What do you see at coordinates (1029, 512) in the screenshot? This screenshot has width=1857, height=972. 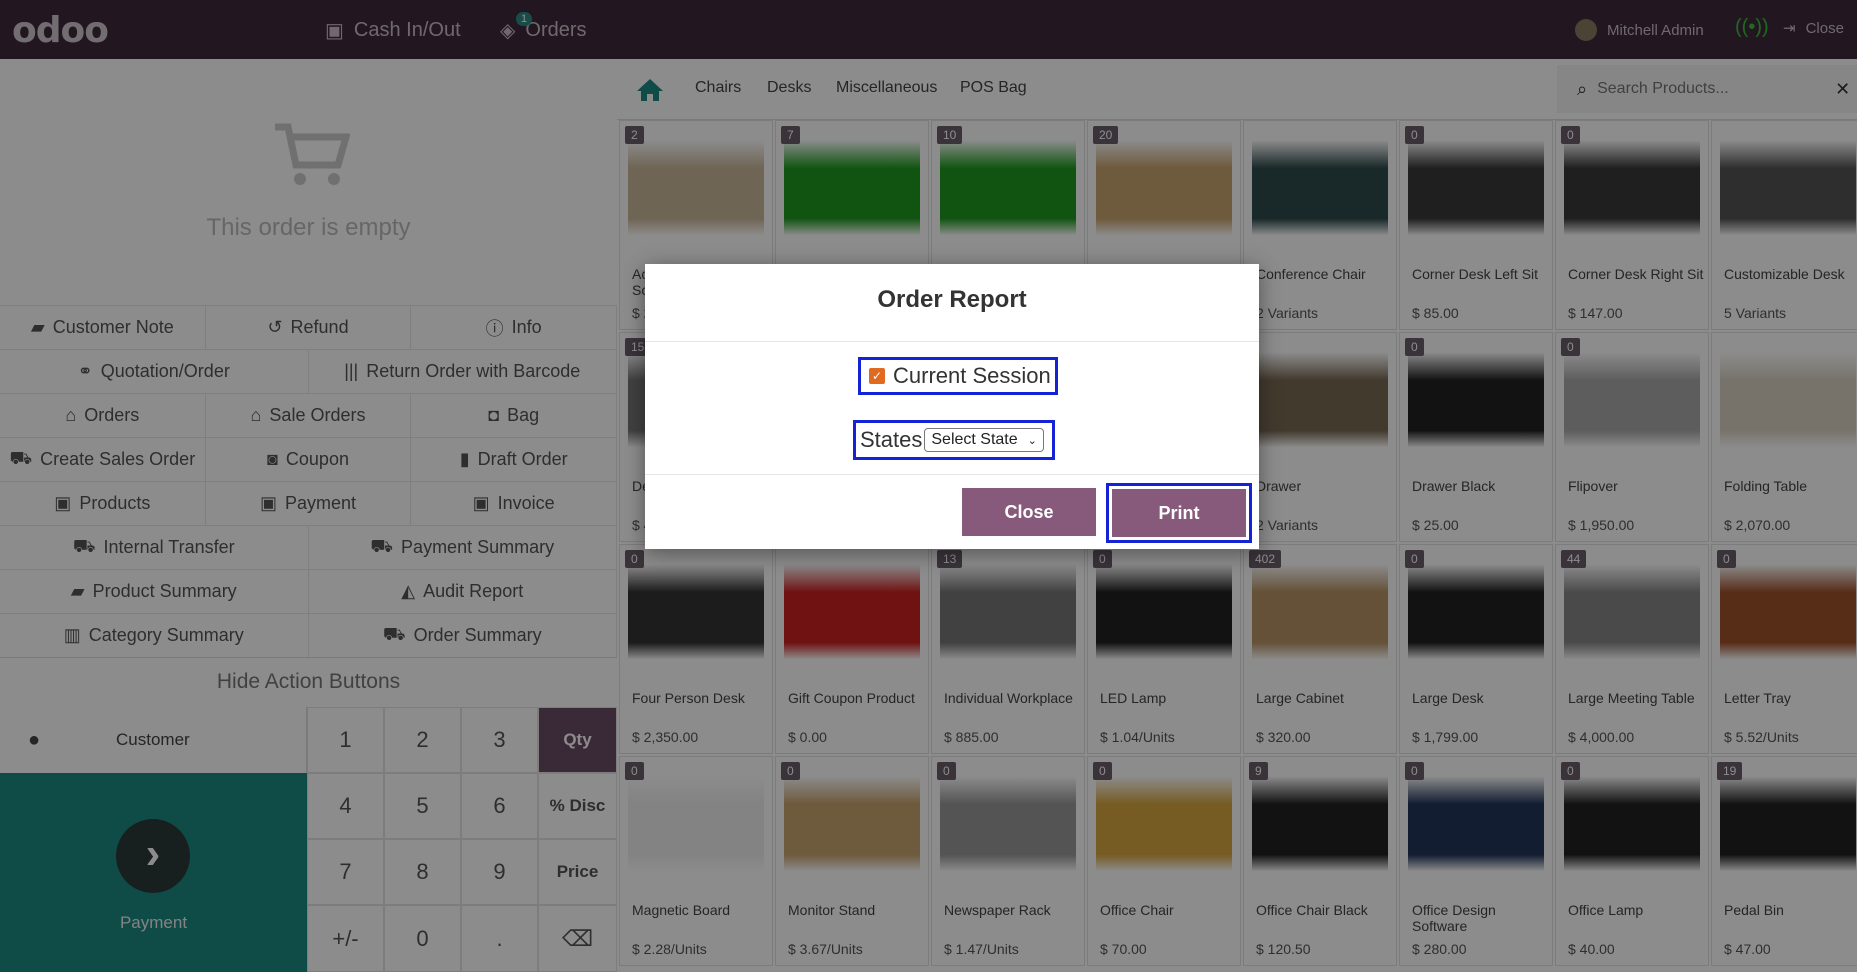 I see `close-button: Close` at bounding box center [1029, 512].